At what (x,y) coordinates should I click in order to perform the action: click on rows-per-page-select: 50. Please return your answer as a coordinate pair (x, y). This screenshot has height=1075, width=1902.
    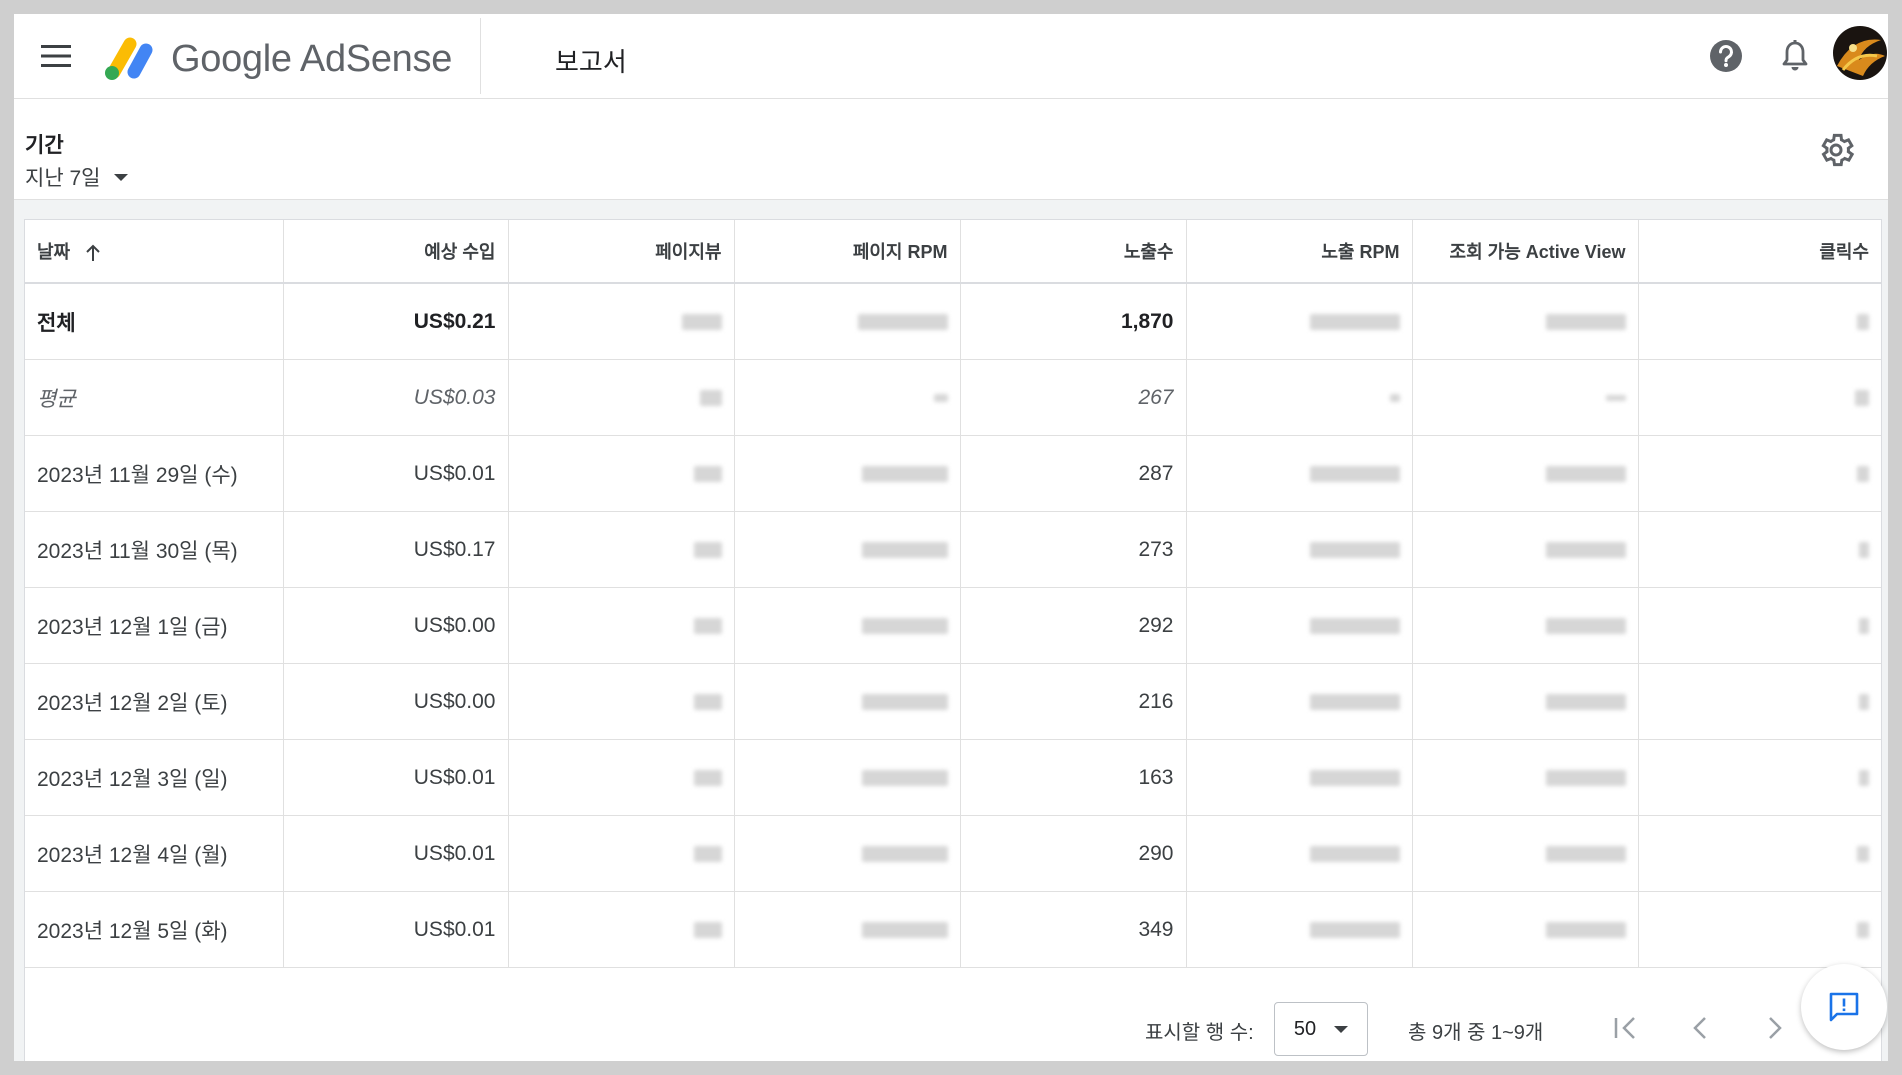
    Looking at the image, I should click on (1321, 1029).